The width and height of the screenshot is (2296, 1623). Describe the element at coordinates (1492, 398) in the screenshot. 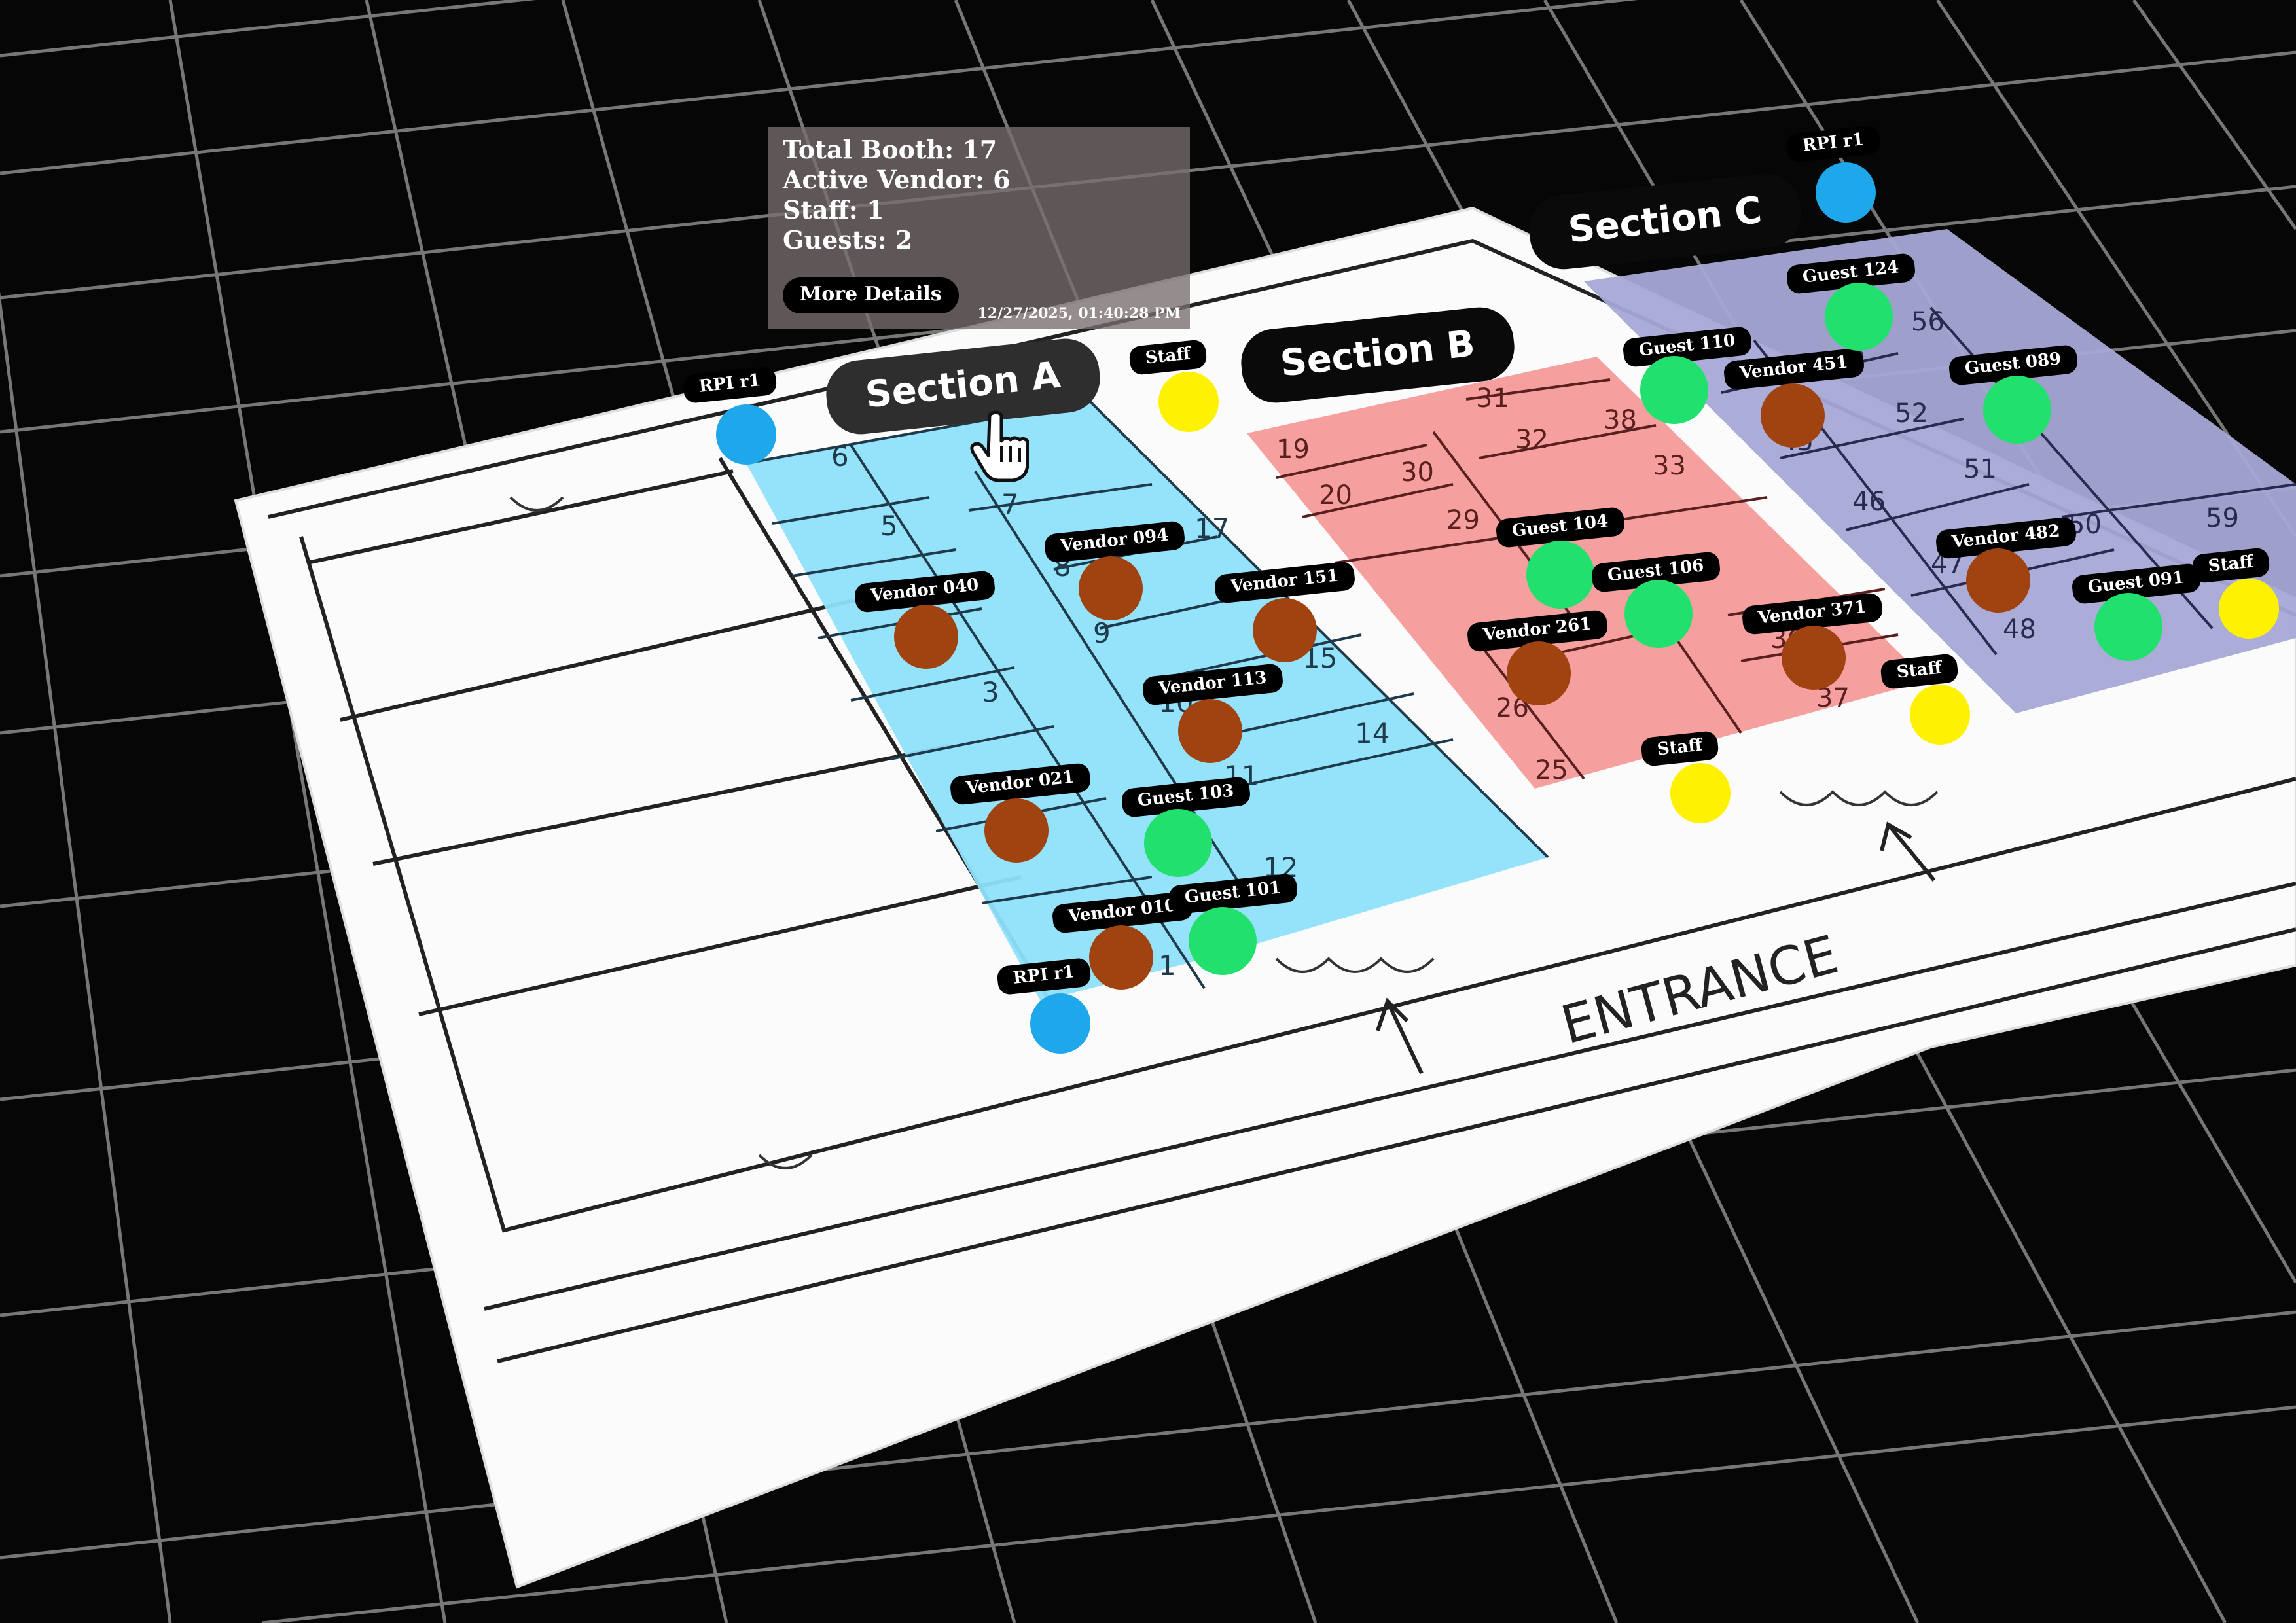

I see `svg-text: 31` at that location.